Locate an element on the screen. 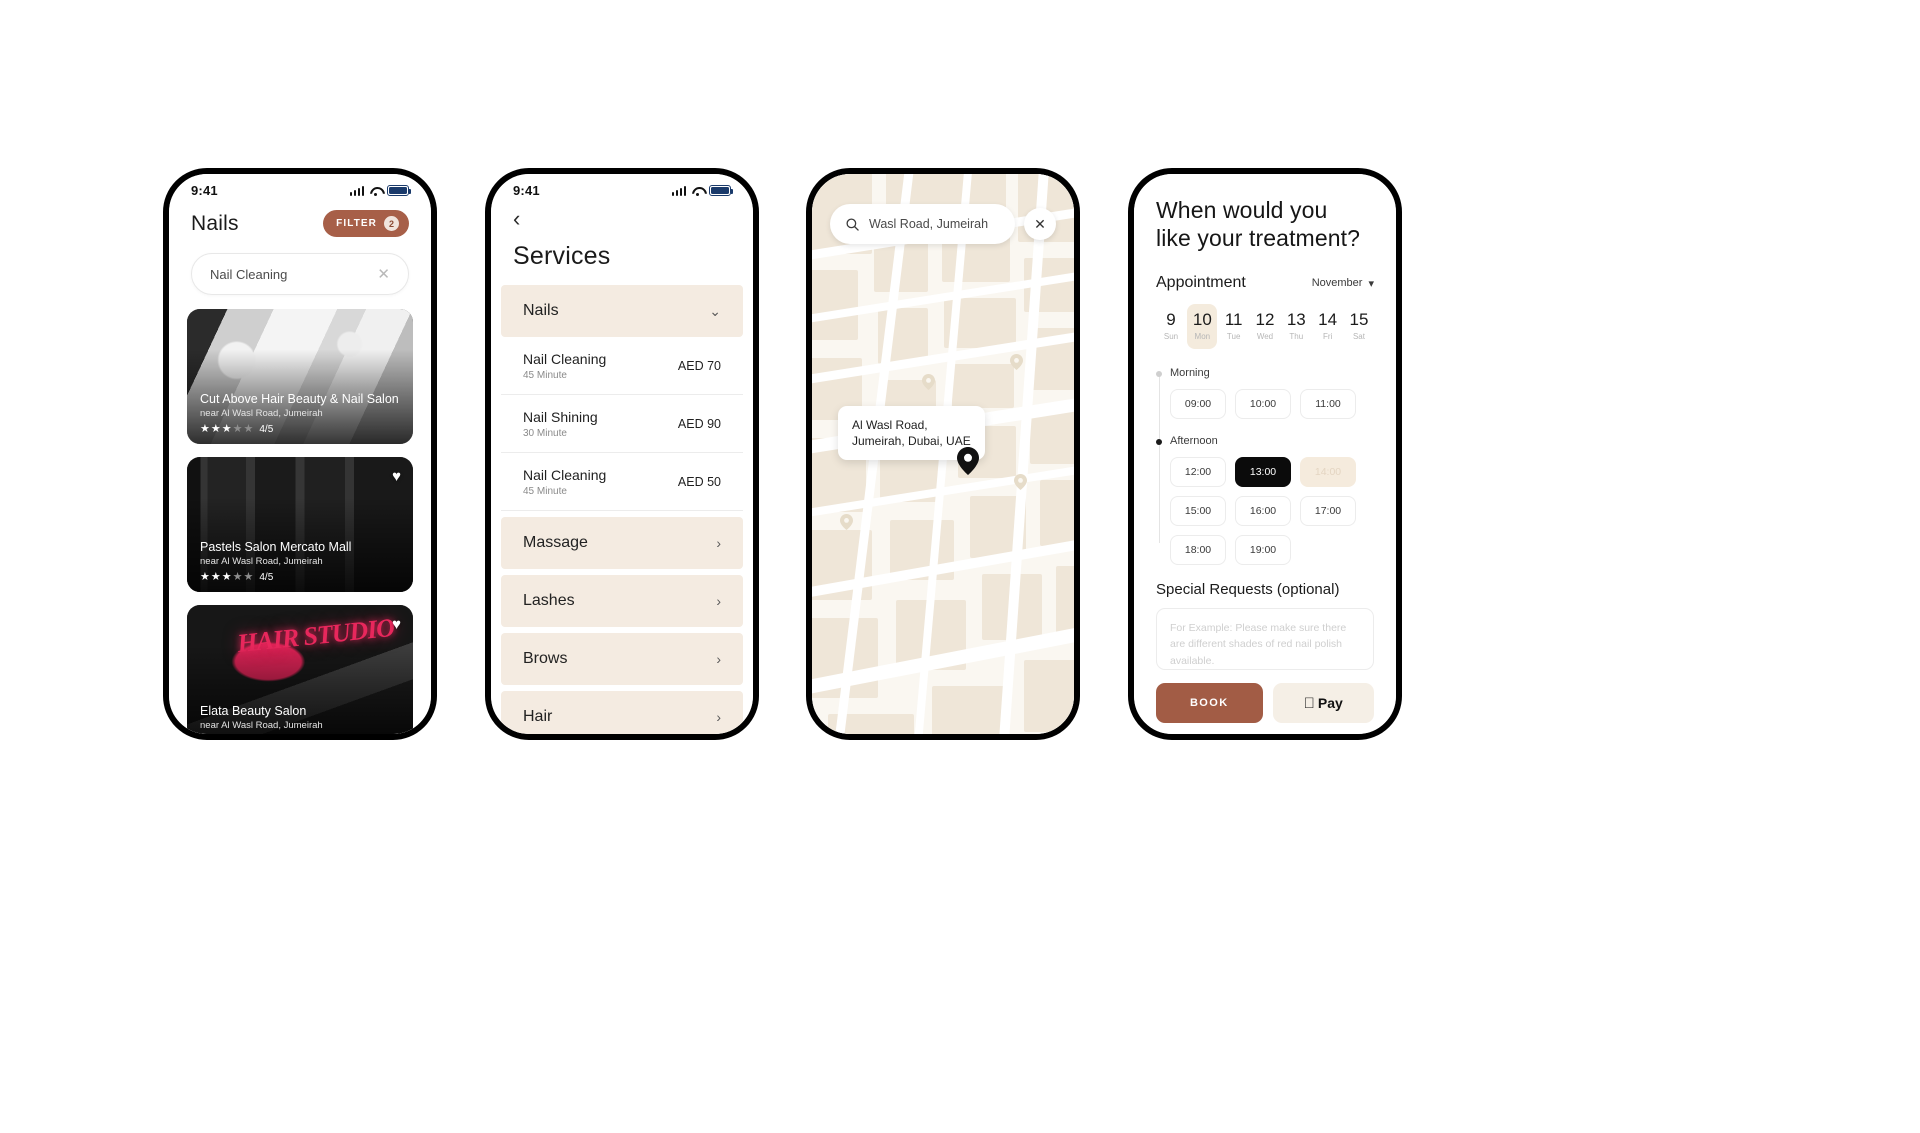 The image size is (1920, 1133). time-slot: 17:00 is located at coordinates (1328, 511).